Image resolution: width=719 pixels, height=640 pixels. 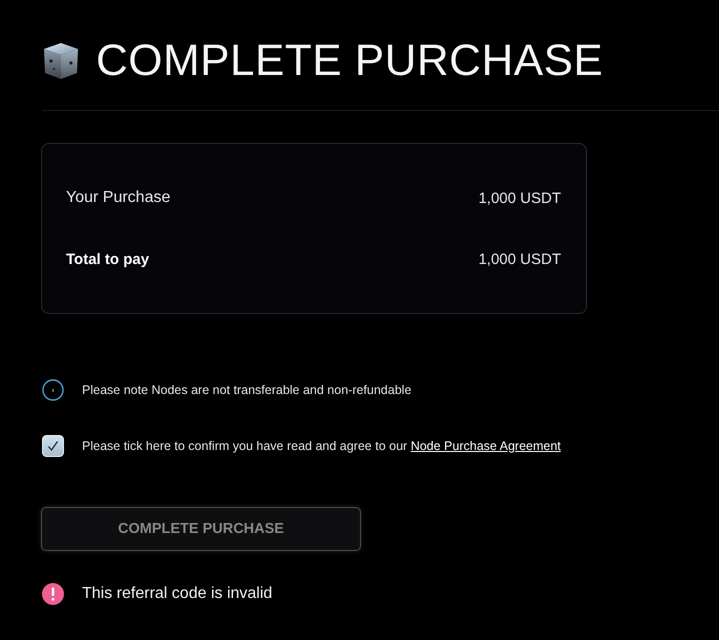 What do you see at coordinates (108, 259) in the screenshot?
I see `summary-label: Total to pay` at bounding box center [108, 259].